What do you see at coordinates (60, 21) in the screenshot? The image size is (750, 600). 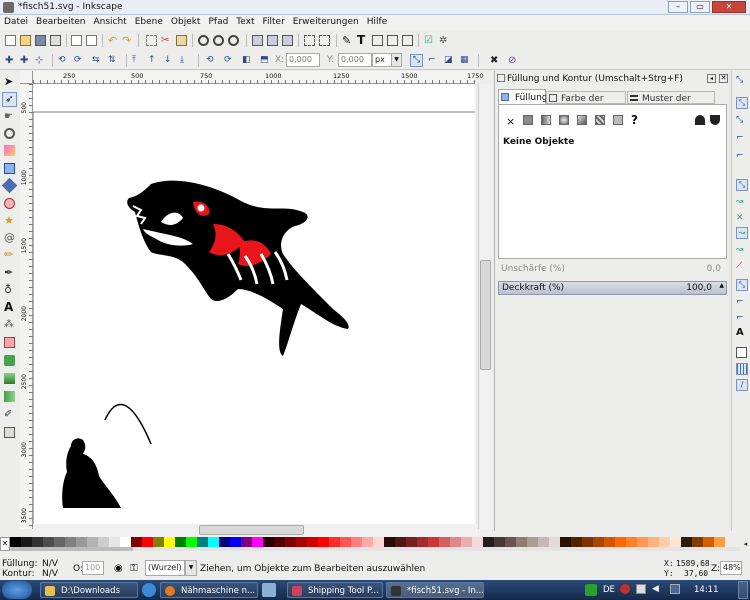 I see `menu-bearbeiten: Bearbeiten` at bounding box center [60, 21].